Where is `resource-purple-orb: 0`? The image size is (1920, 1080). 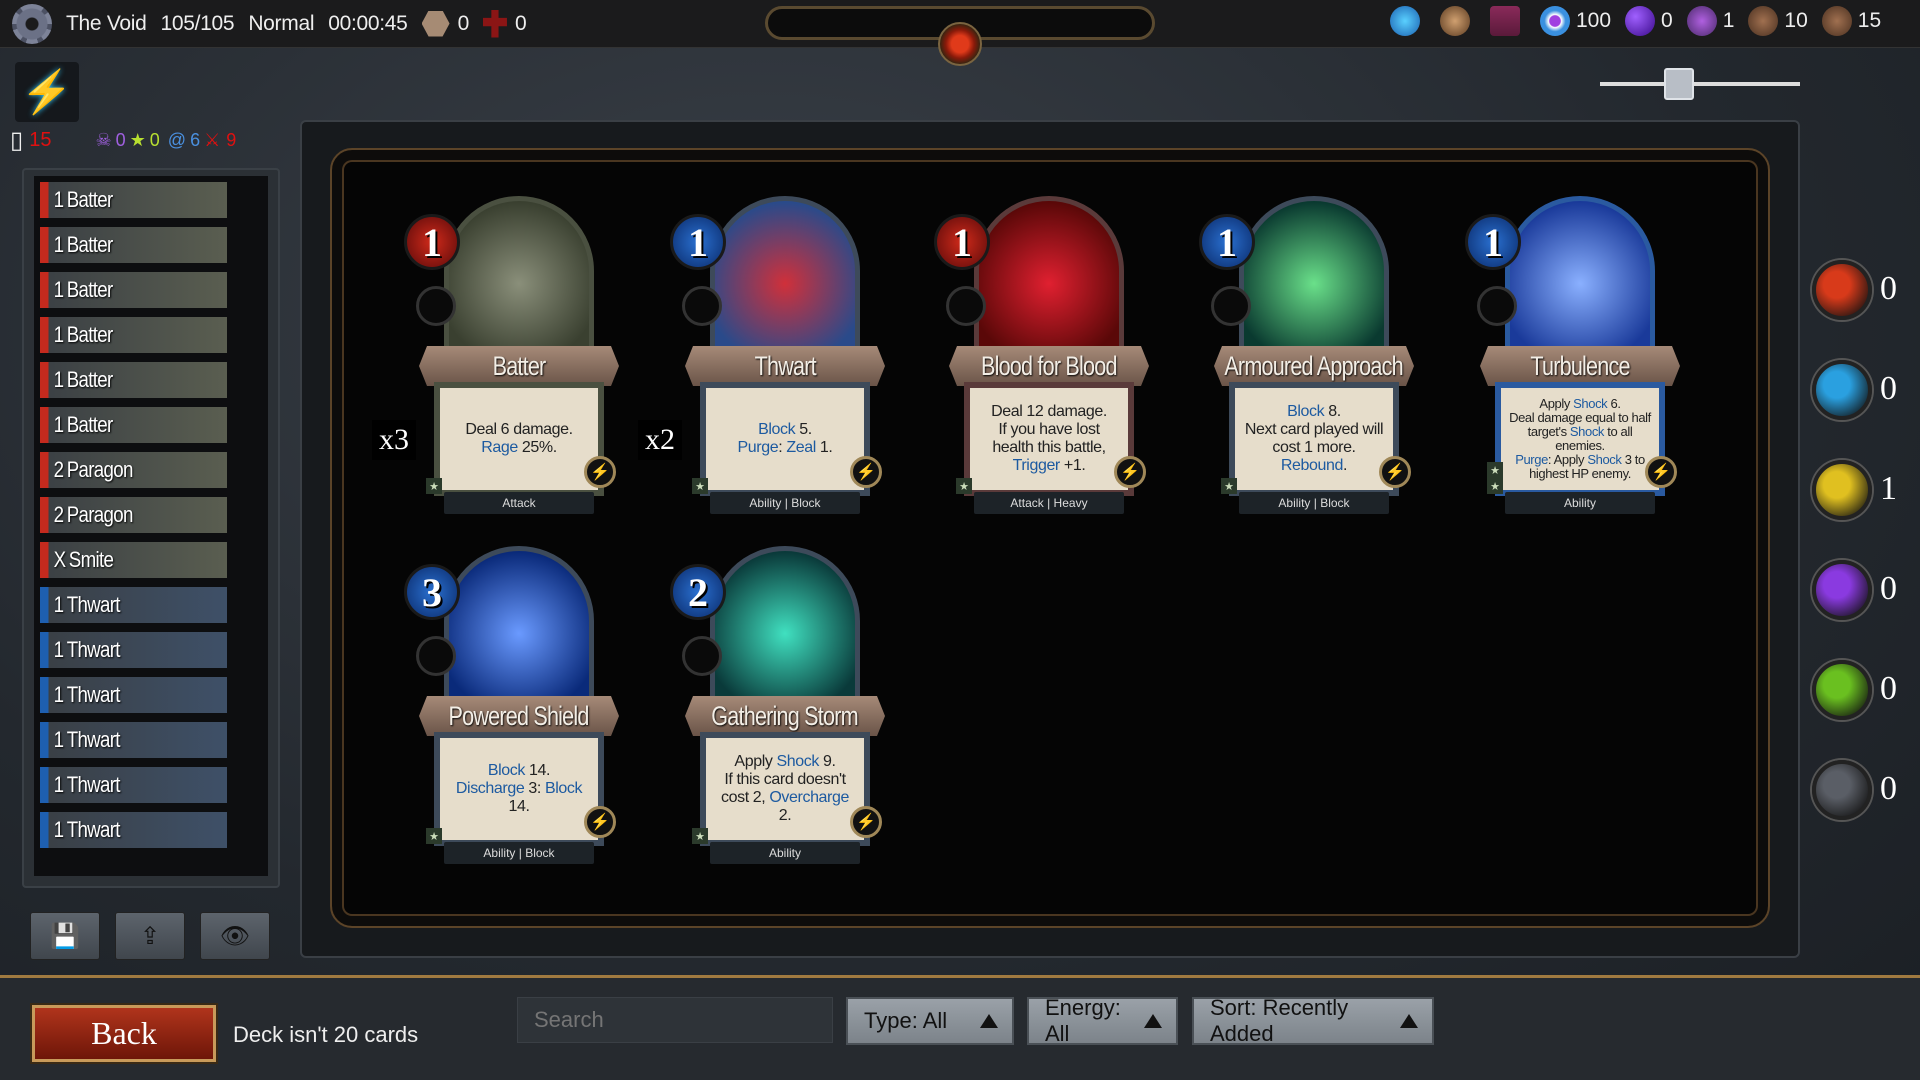 resource-purple-orb: 0 is located at coordinates (1649, 21).